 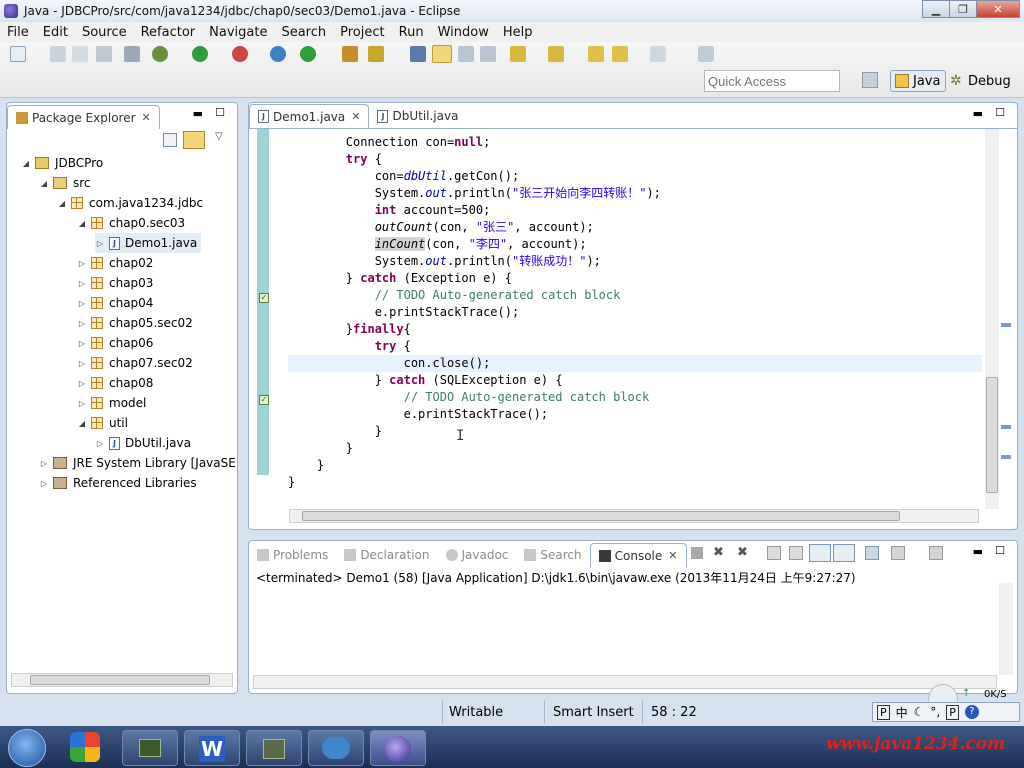 I want to click on console-vertical-scrollbar, so click(x=1006, y=629).